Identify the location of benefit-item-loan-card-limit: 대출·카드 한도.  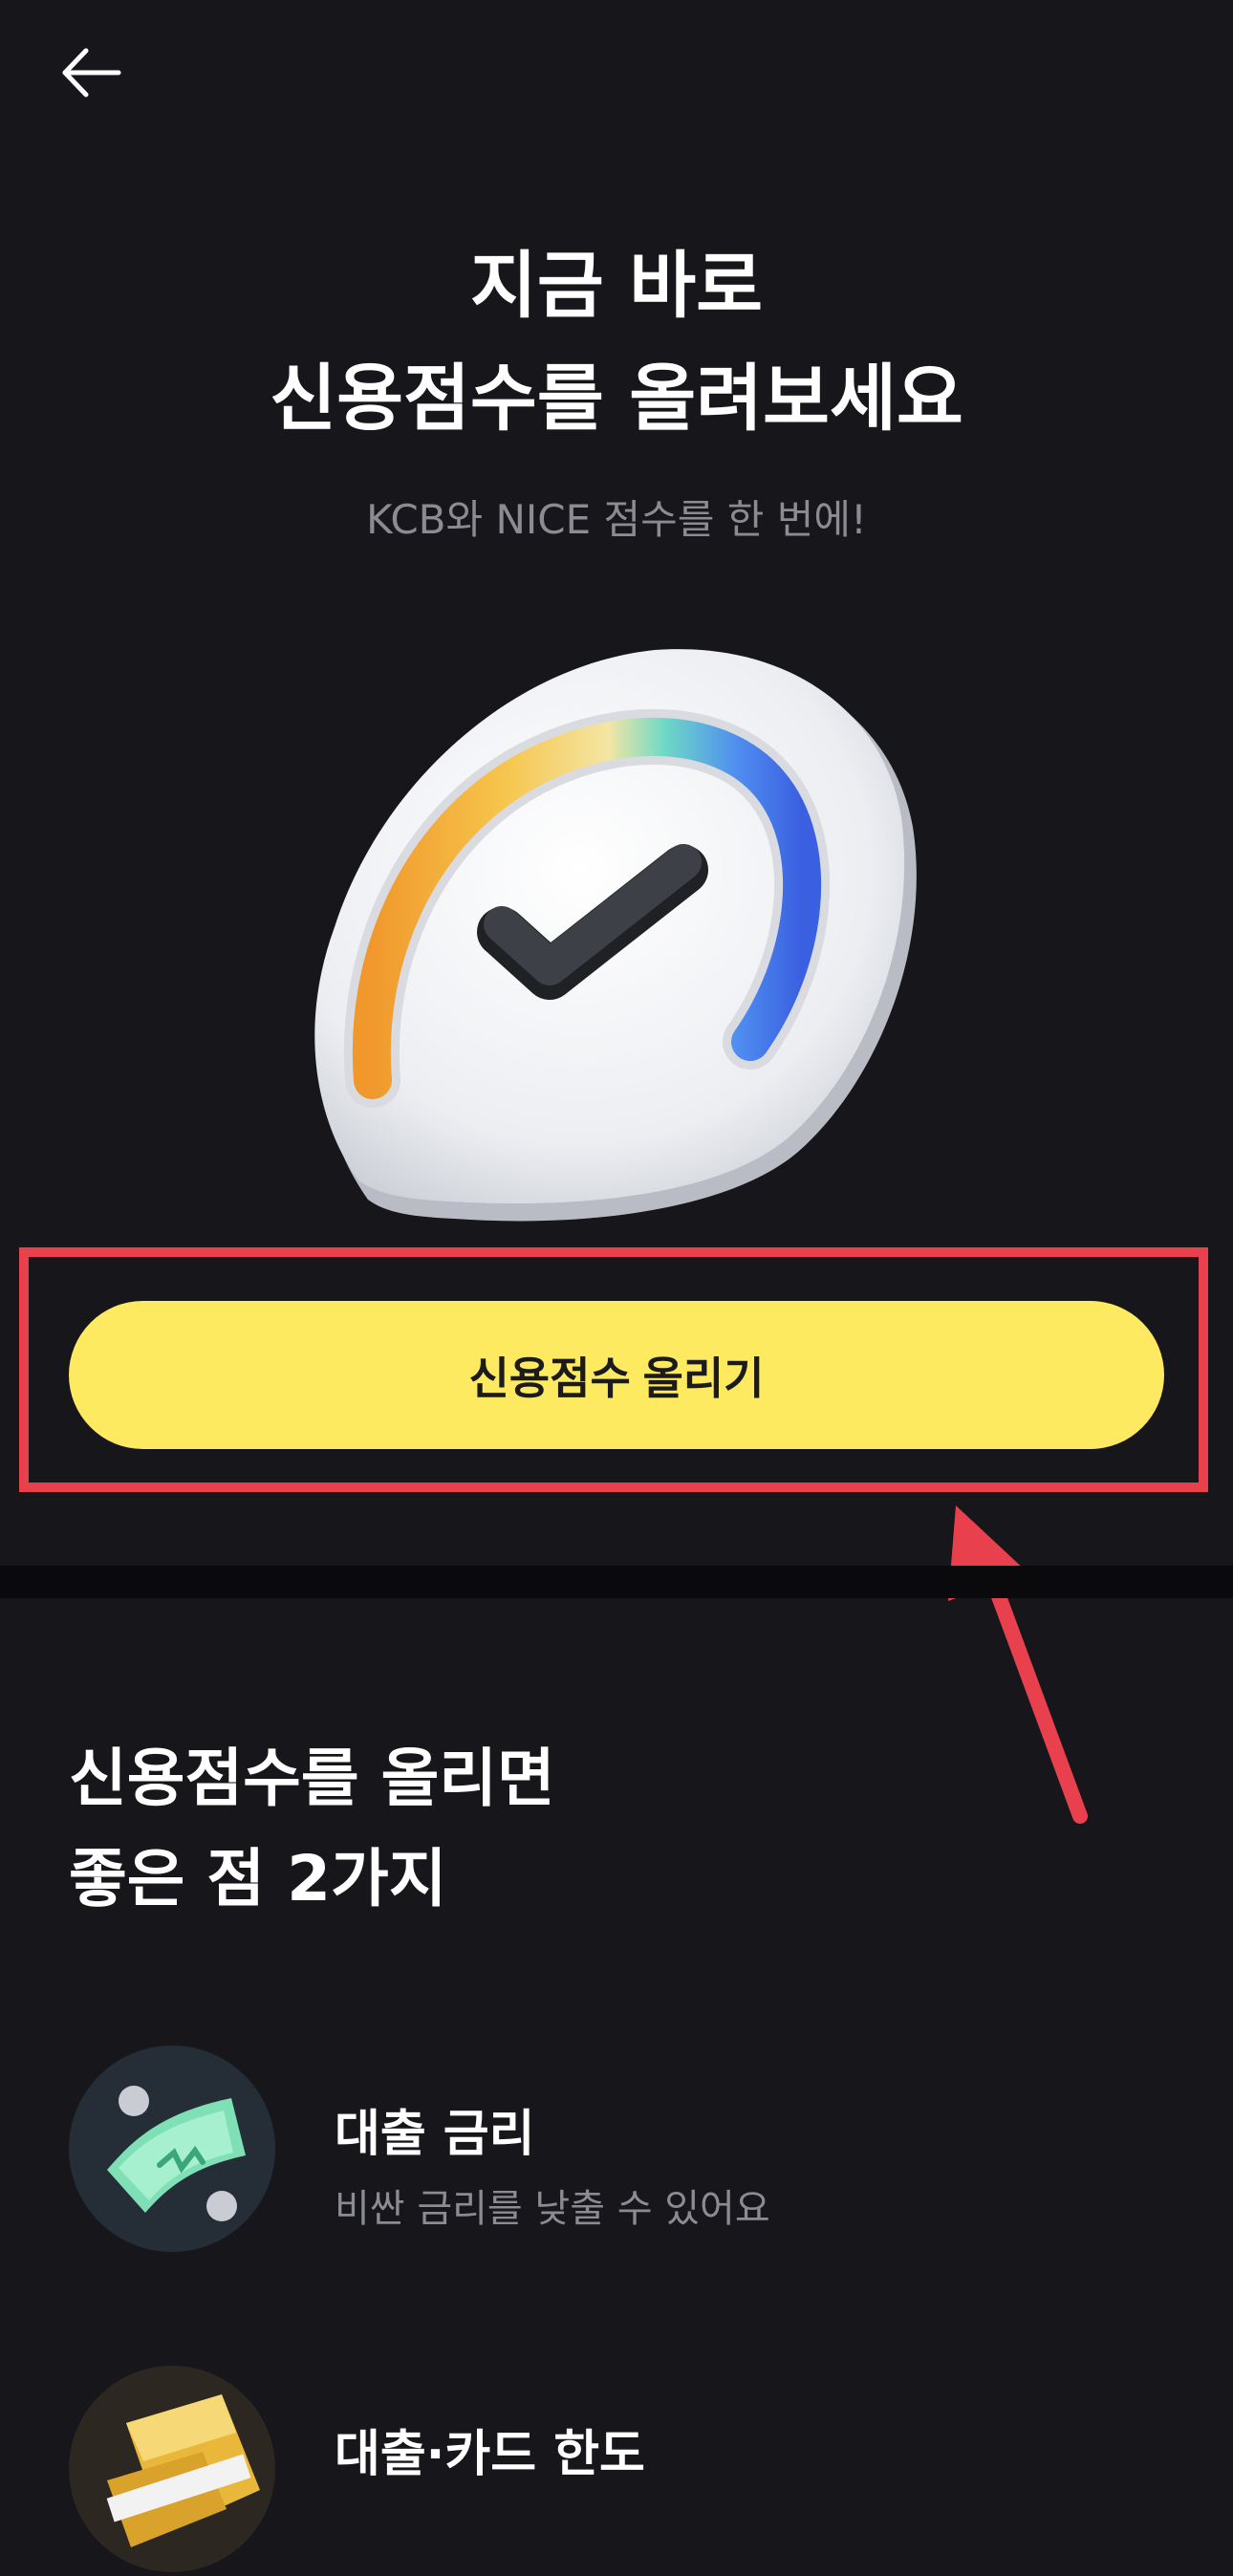
(618, 2471).